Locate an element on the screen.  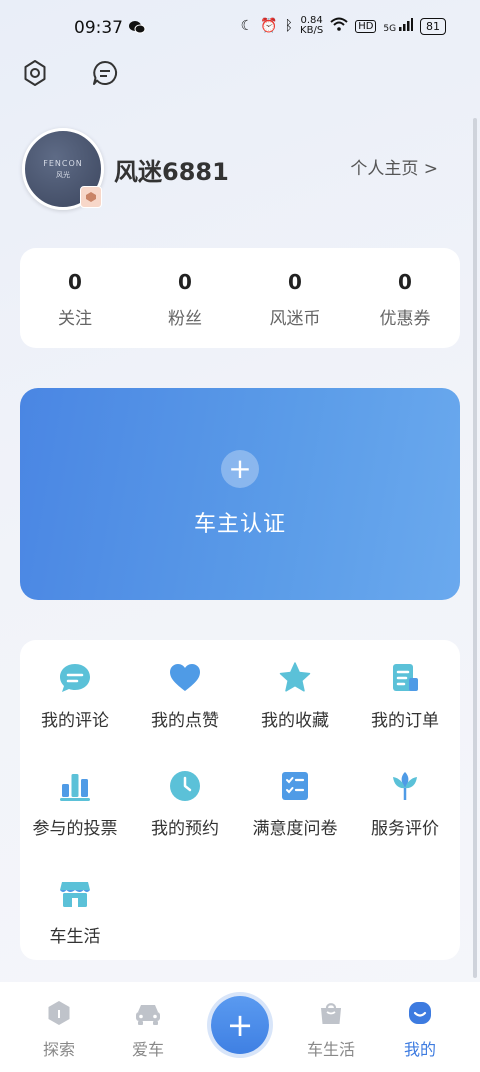
car-icon is located at coordinates (148, 1017).